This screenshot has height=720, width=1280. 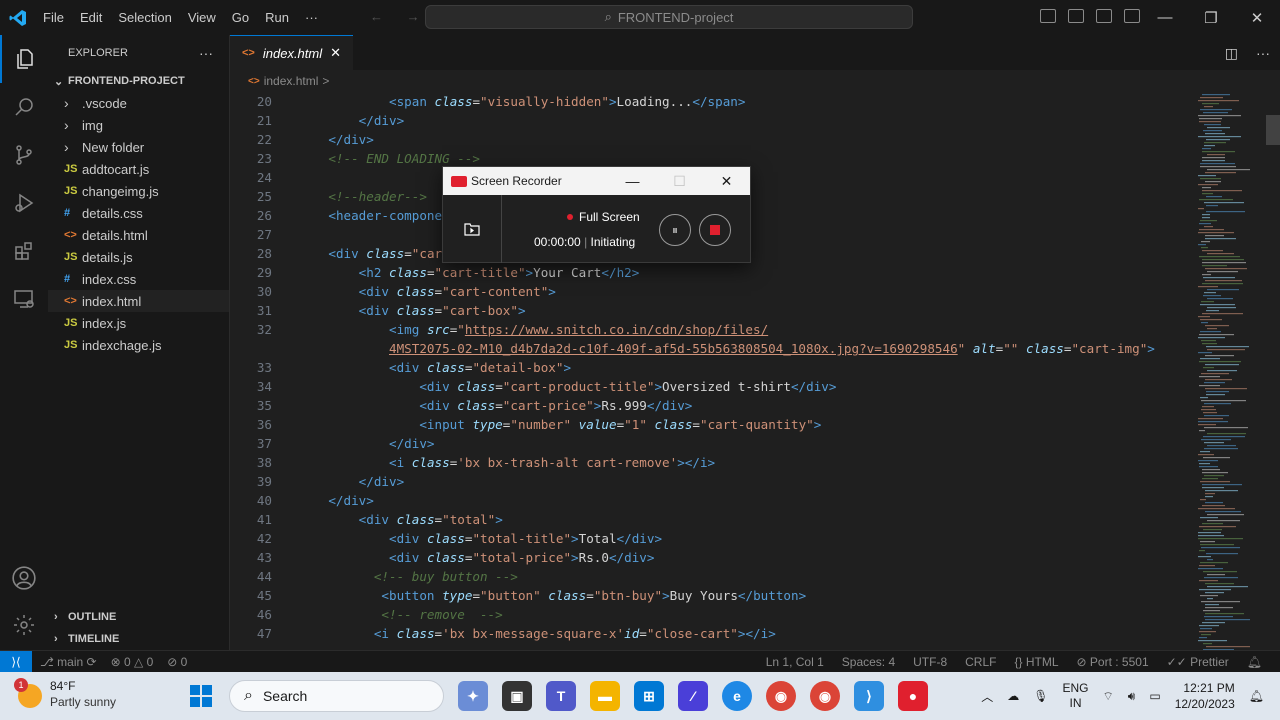 What do you see at coordinates (335, 53) in the screenshot?
I see `close-tab-icon: ✕` at bounding box center [335, 53].